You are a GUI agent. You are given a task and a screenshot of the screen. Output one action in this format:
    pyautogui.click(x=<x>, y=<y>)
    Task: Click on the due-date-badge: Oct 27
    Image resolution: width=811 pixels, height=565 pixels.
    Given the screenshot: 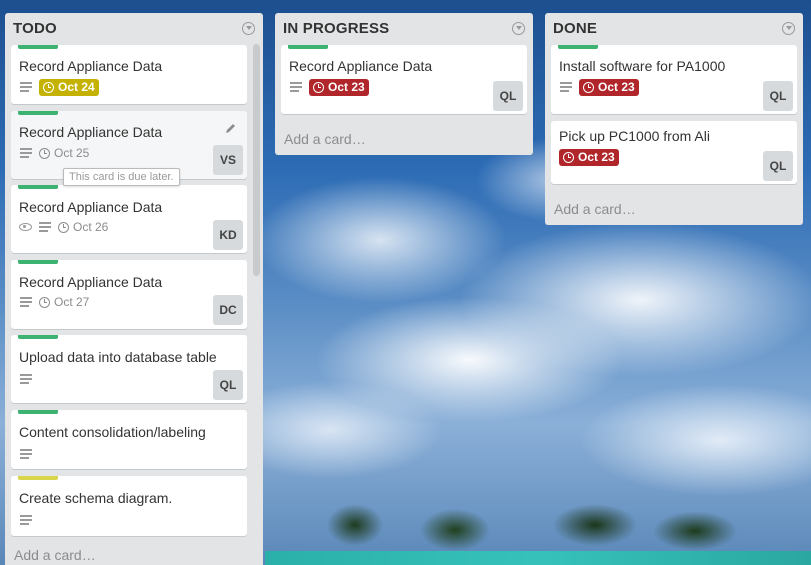 What is the action you would take?
    pyautogui.click(x=66, y=302)
    